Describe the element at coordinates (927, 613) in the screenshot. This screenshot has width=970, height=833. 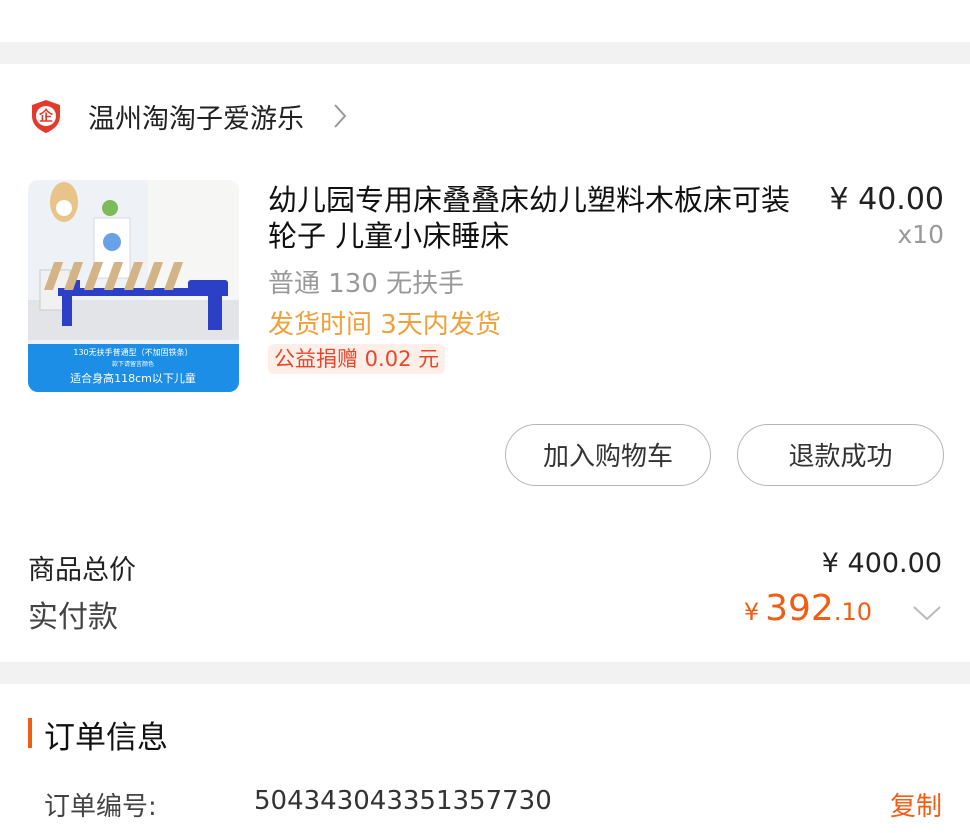
I see `chevron-down-icon` at that location.